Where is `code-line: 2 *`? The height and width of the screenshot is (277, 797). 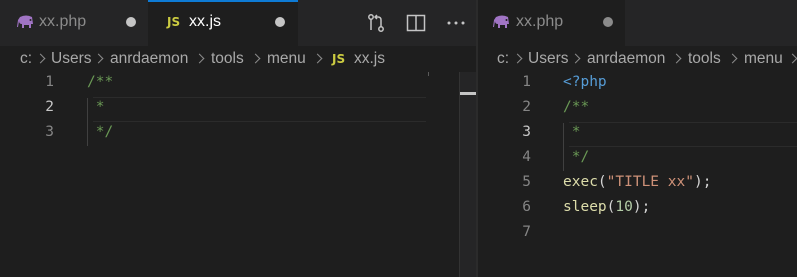 code-line: 2 * is located at coordinates (238, 109).